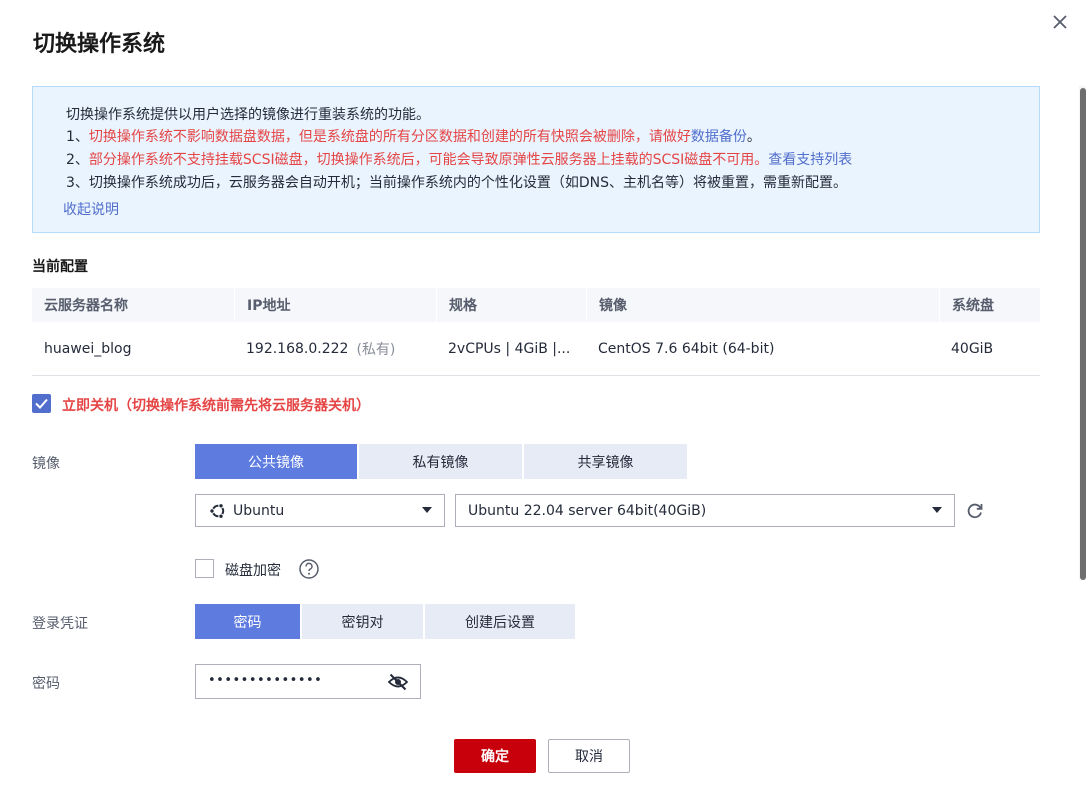 The height and width of the screenshot is (806, 1086). I want to click on disk-encryption-checkbox, so click(204, 568).